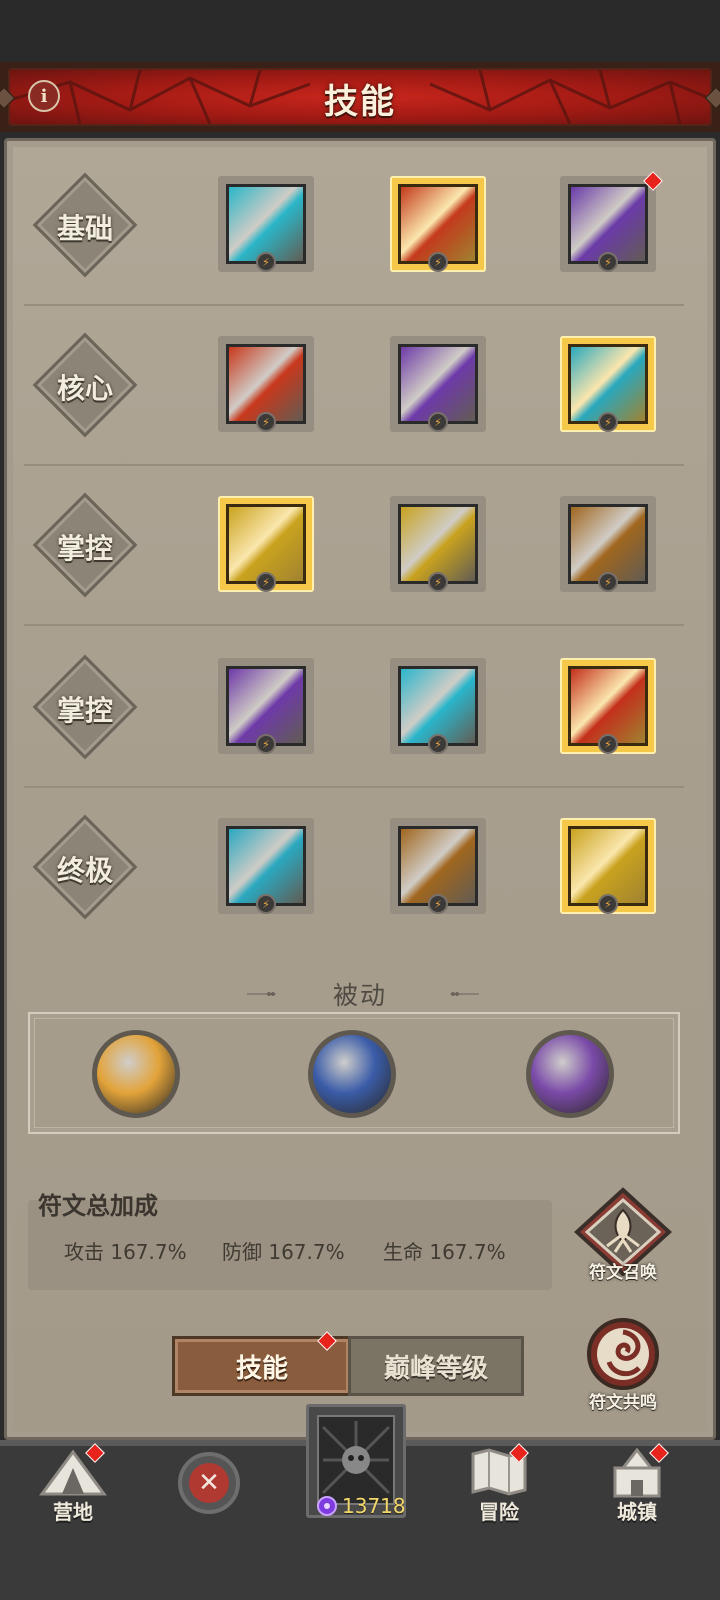 The height and width of the screenshot is (1600, 720). I want to click on golden-rune-orb-icon, so click(136, 1074).